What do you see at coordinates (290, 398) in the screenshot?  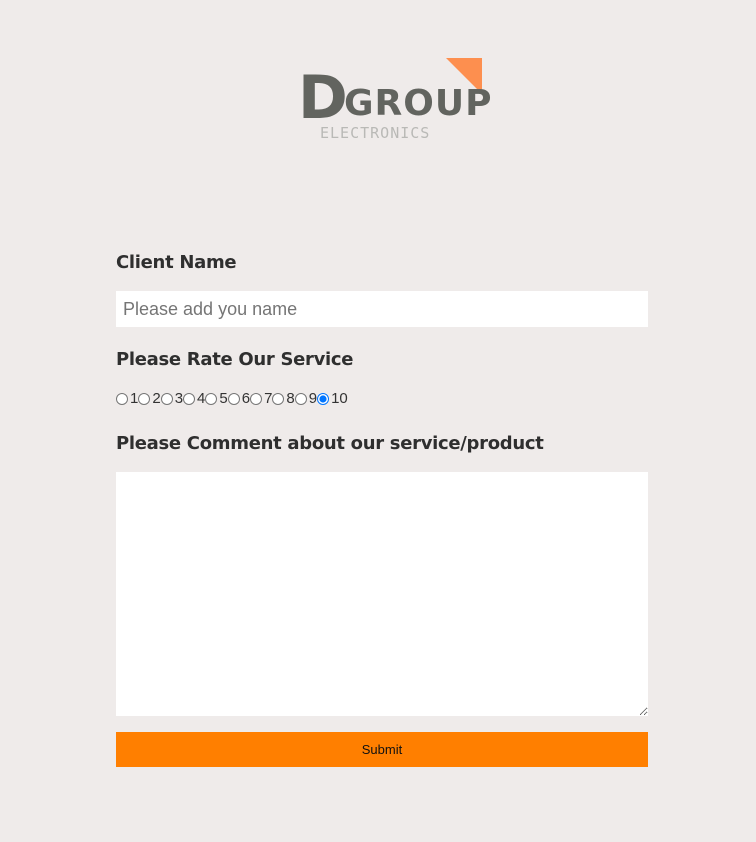 I see `rating-option-label: 8` at bounding box center [290, 398].